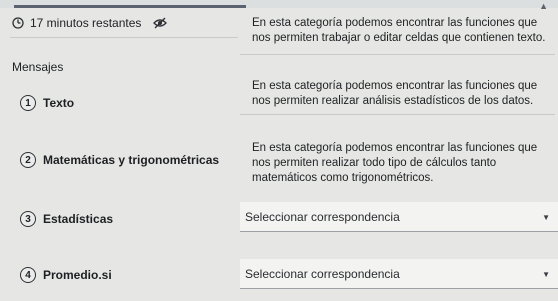  Describe the element at coordinates (28, 275) in the screenshot. I see `item-number: 4` at that location.